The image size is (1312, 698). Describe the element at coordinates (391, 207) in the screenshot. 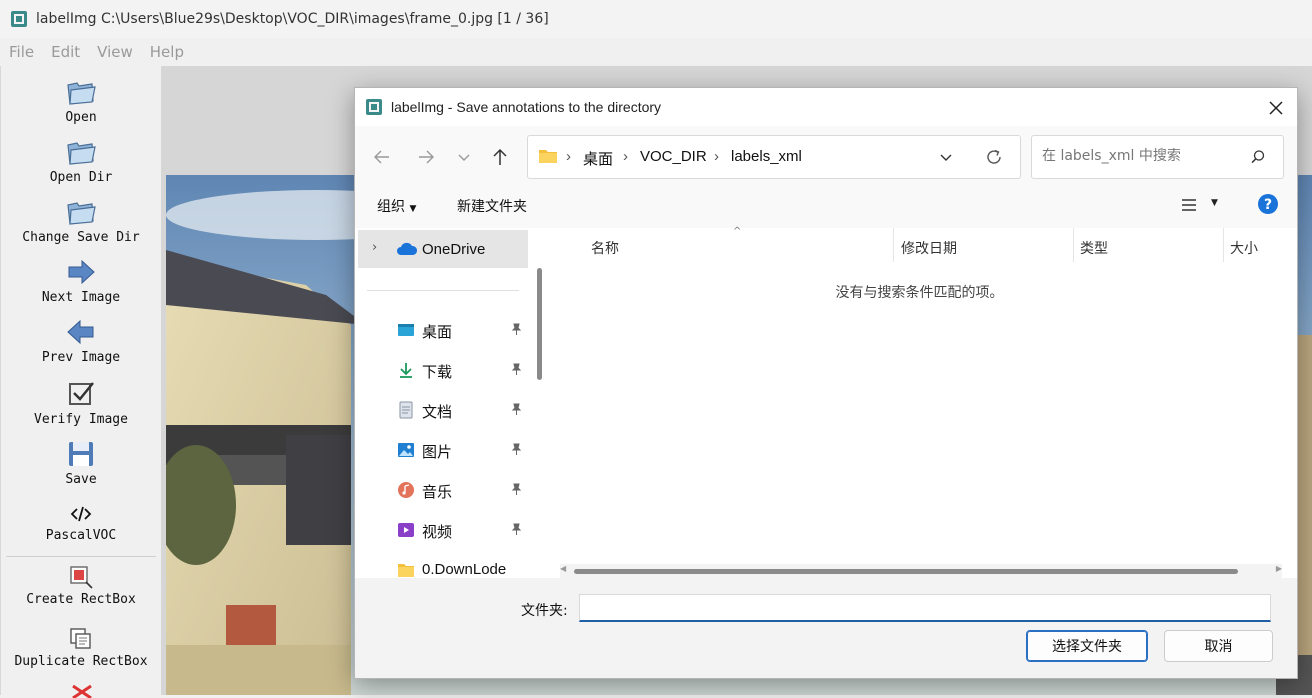

I see `organize-label: 组织` at that location.